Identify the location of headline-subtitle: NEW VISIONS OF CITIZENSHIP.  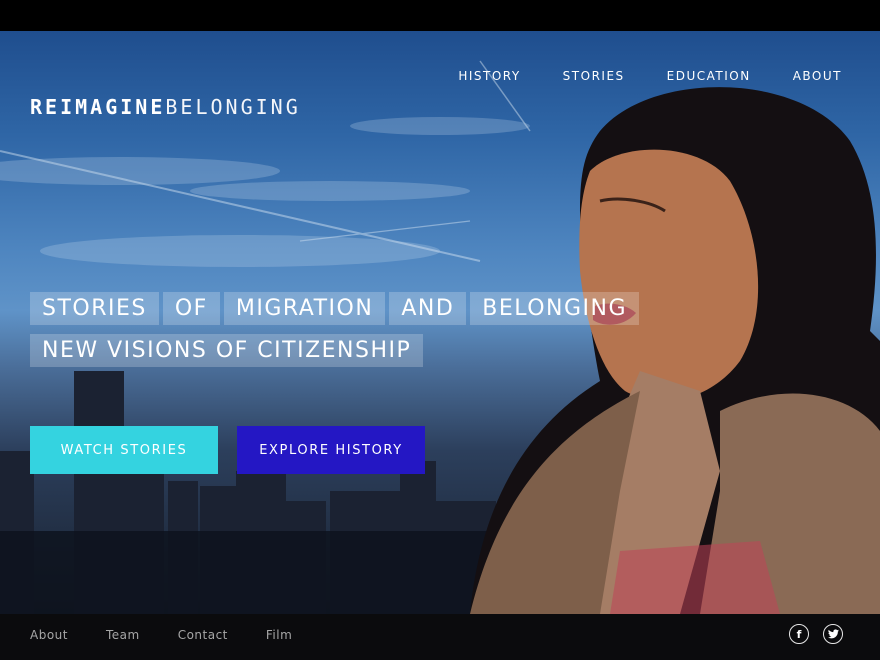
(227, 350).